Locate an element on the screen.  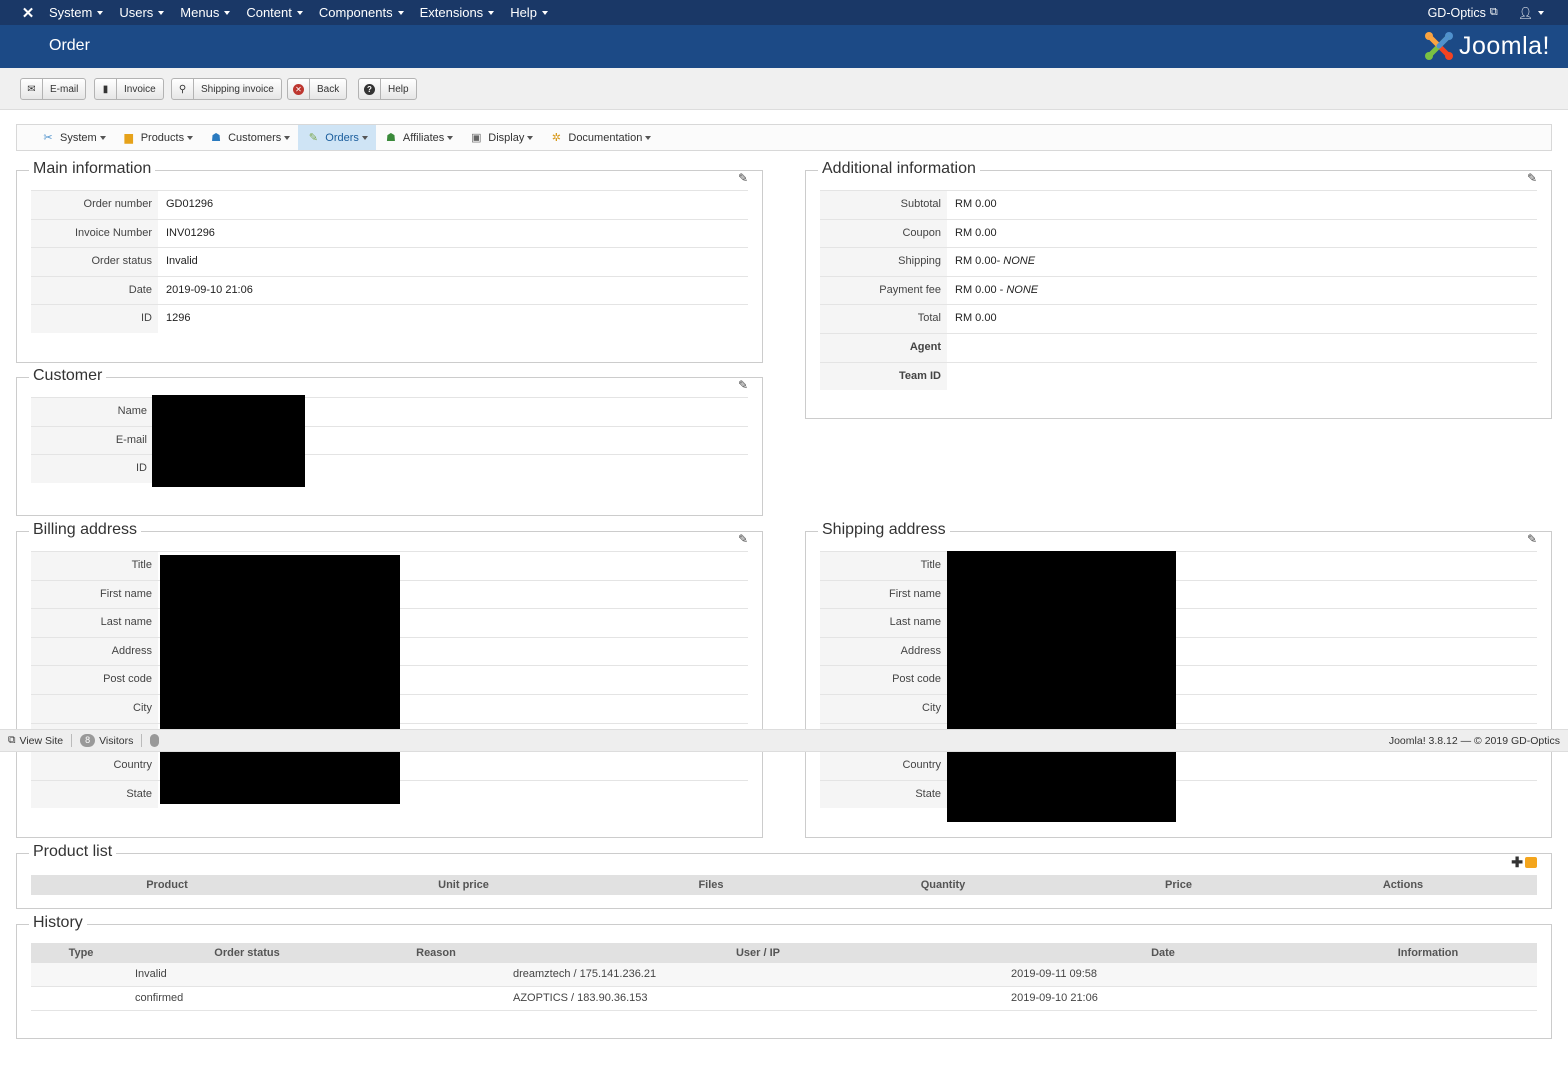
cm-documentation: ✲ Documentation is located at coordinates (600, 137).